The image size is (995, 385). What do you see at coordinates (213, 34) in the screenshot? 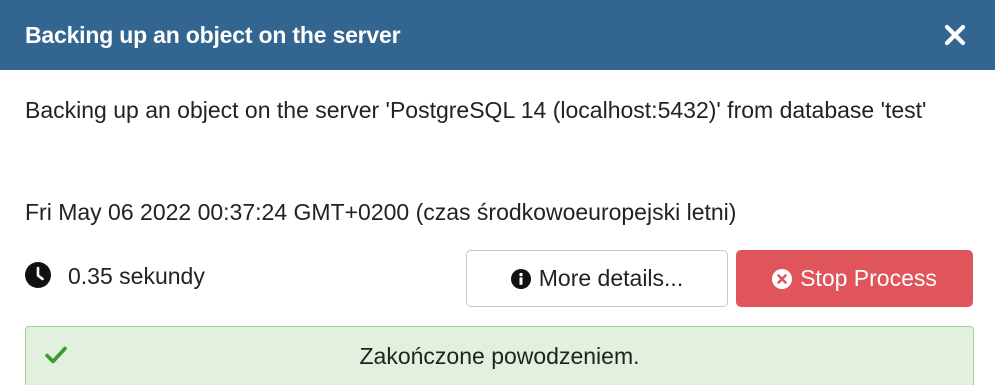
I see `dialog-title: Backing up an object on the server` at bounding box center [213, 34].